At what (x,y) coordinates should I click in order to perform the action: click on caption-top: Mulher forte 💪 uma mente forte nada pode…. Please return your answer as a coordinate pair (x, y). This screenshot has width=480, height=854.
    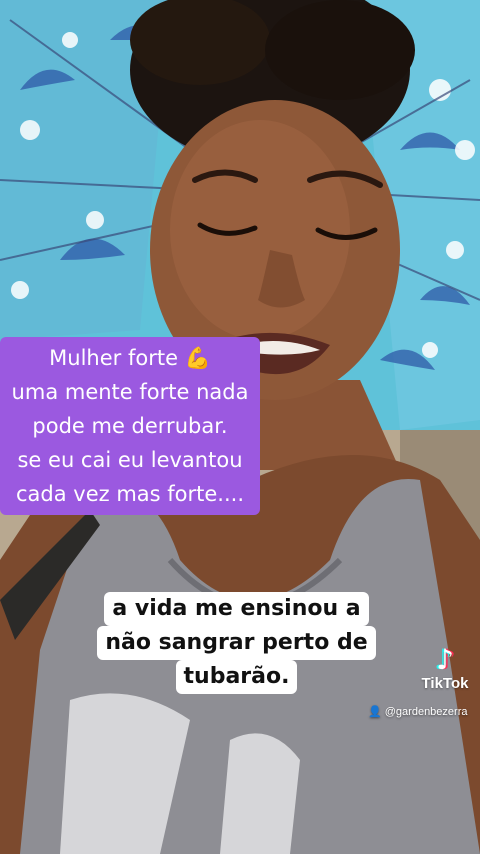
    Looking at the image, I should click on (130, 426).